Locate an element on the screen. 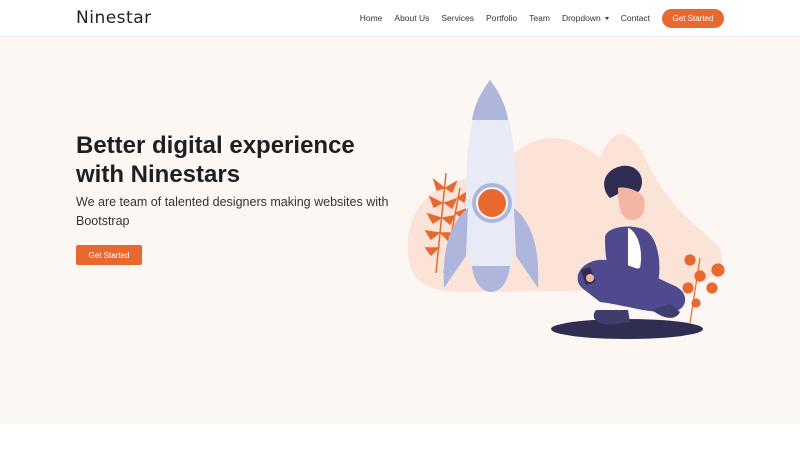 This screenshot has width=800, height=450. nav-team: Team is located at coordinates (539, 18).